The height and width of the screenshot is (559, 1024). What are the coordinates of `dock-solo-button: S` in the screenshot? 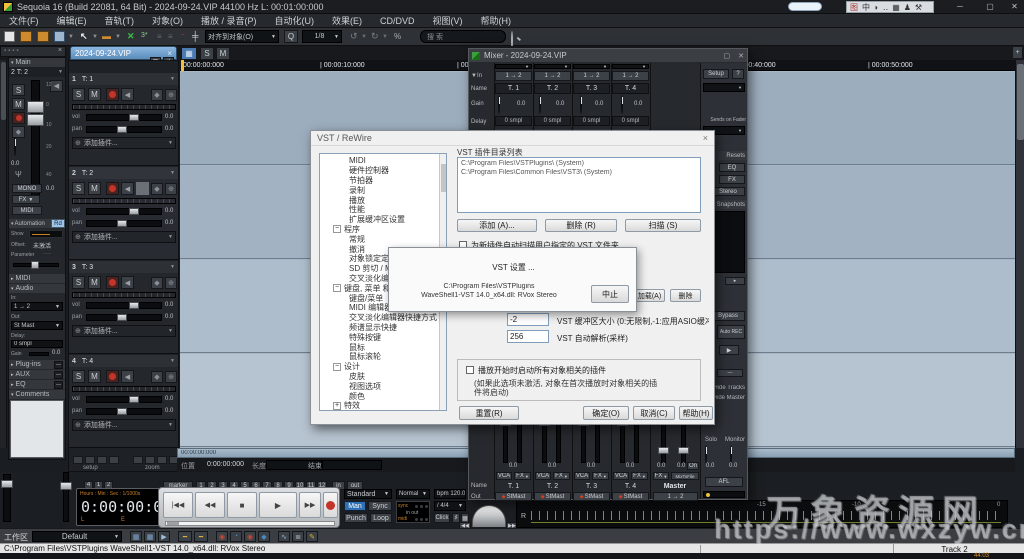 It's located at (18, 90).